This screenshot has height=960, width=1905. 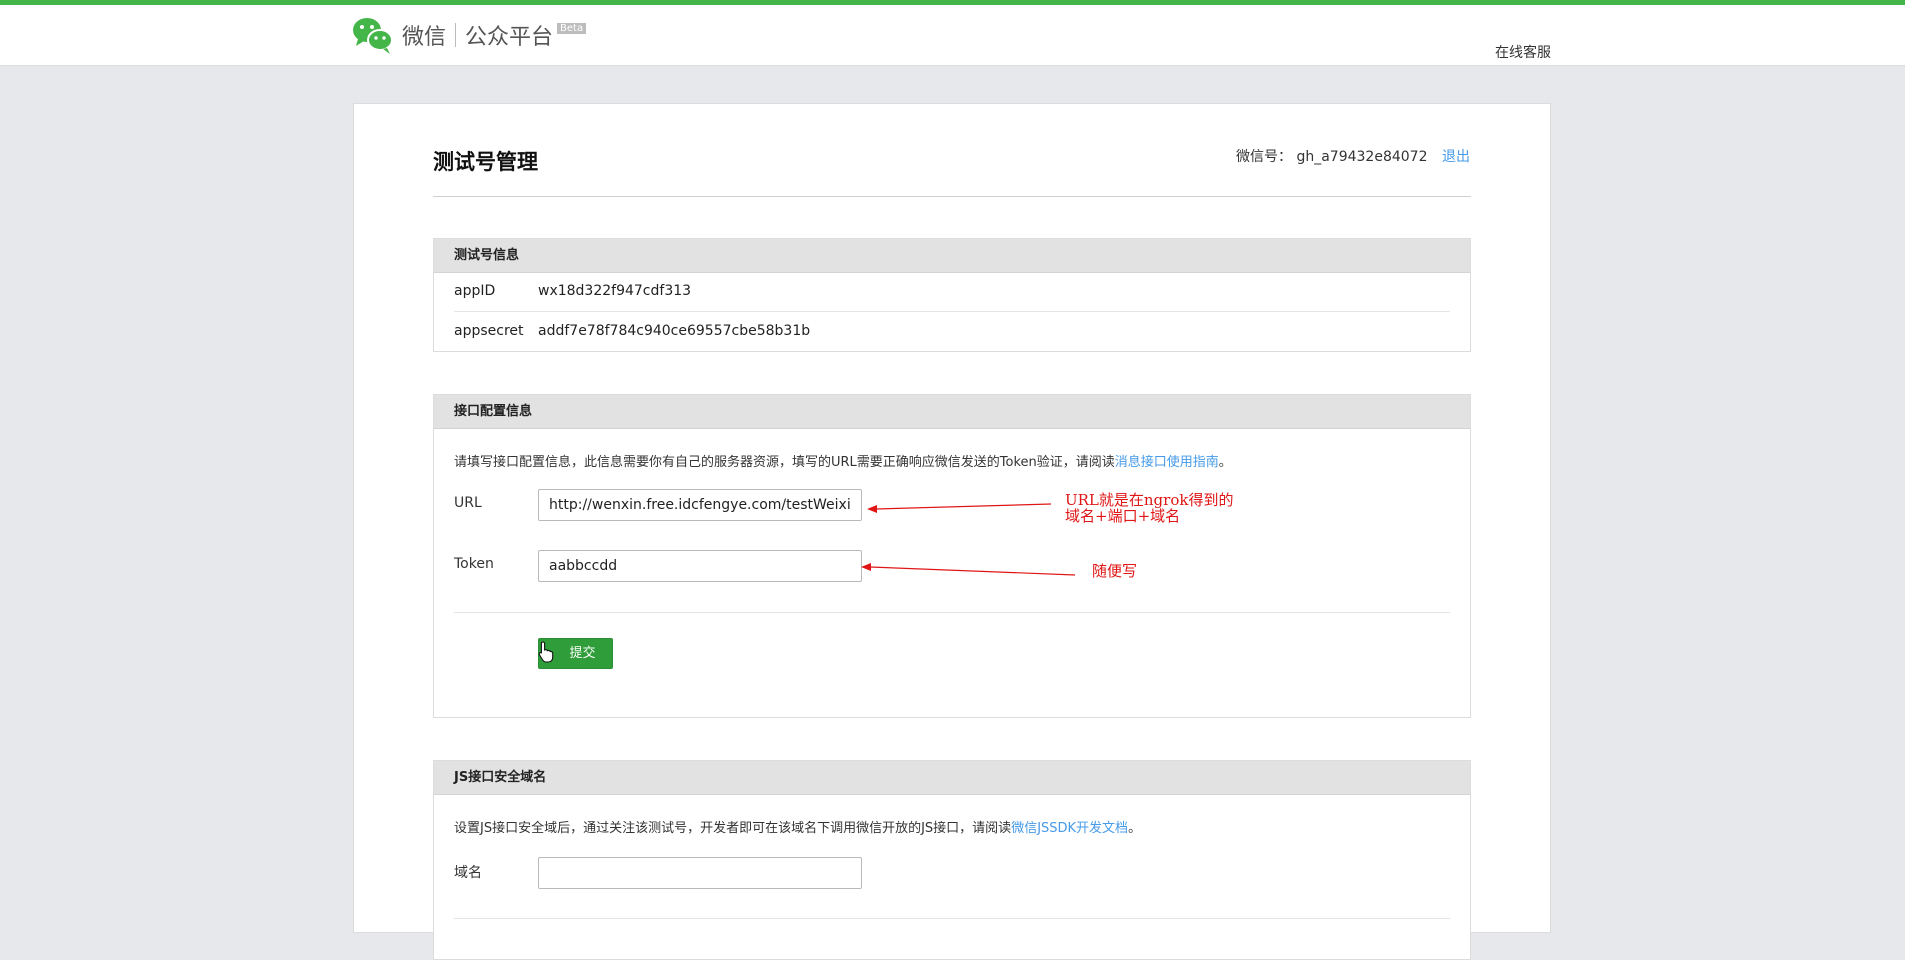 I want to click on js-description-period: 。, so click(x=1135, y=828).